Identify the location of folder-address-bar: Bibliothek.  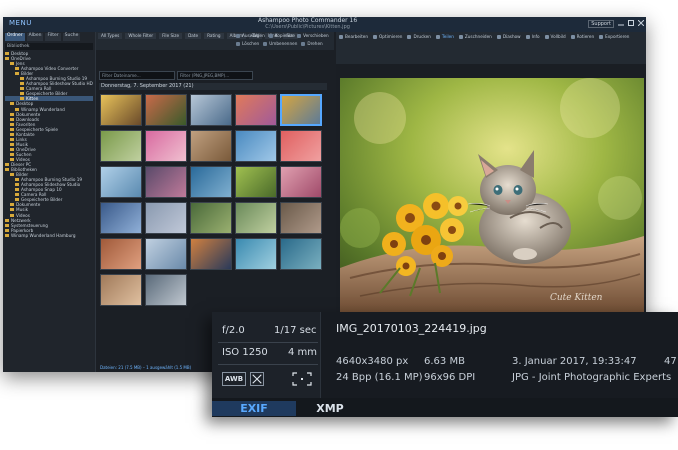
(49, 46).